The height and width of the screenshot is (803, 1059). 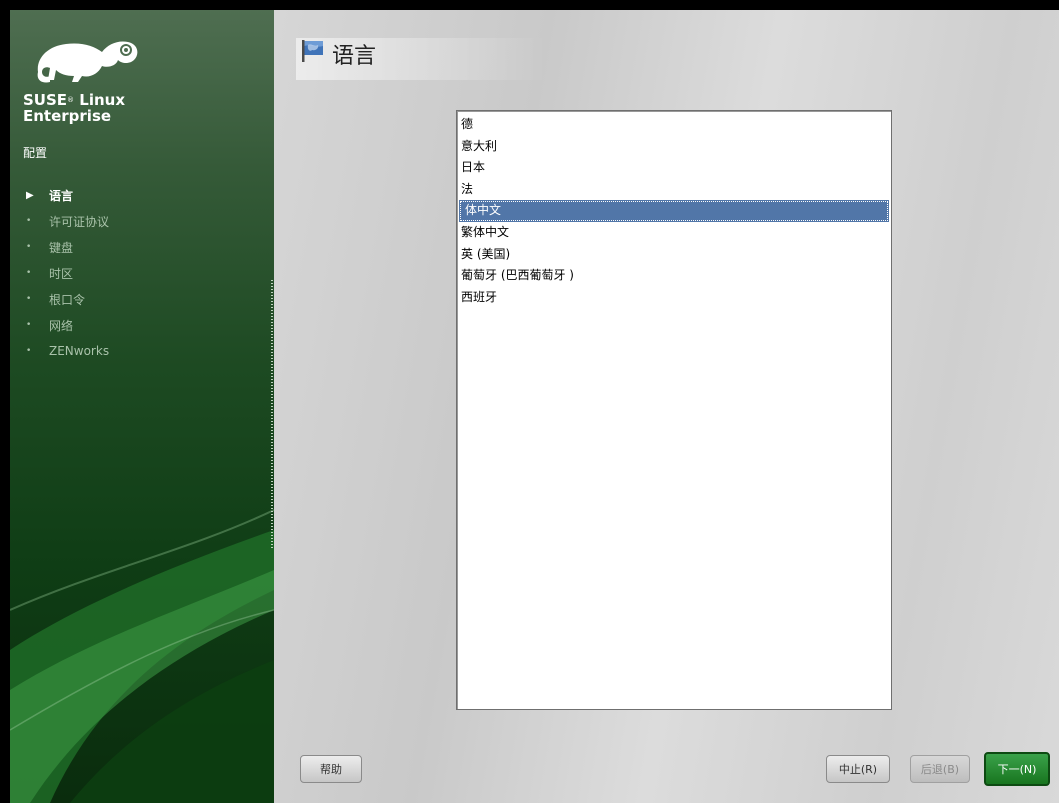 I want to click on sidebar-step-zenworks: • ZENworks, so click(x=67, y=351).